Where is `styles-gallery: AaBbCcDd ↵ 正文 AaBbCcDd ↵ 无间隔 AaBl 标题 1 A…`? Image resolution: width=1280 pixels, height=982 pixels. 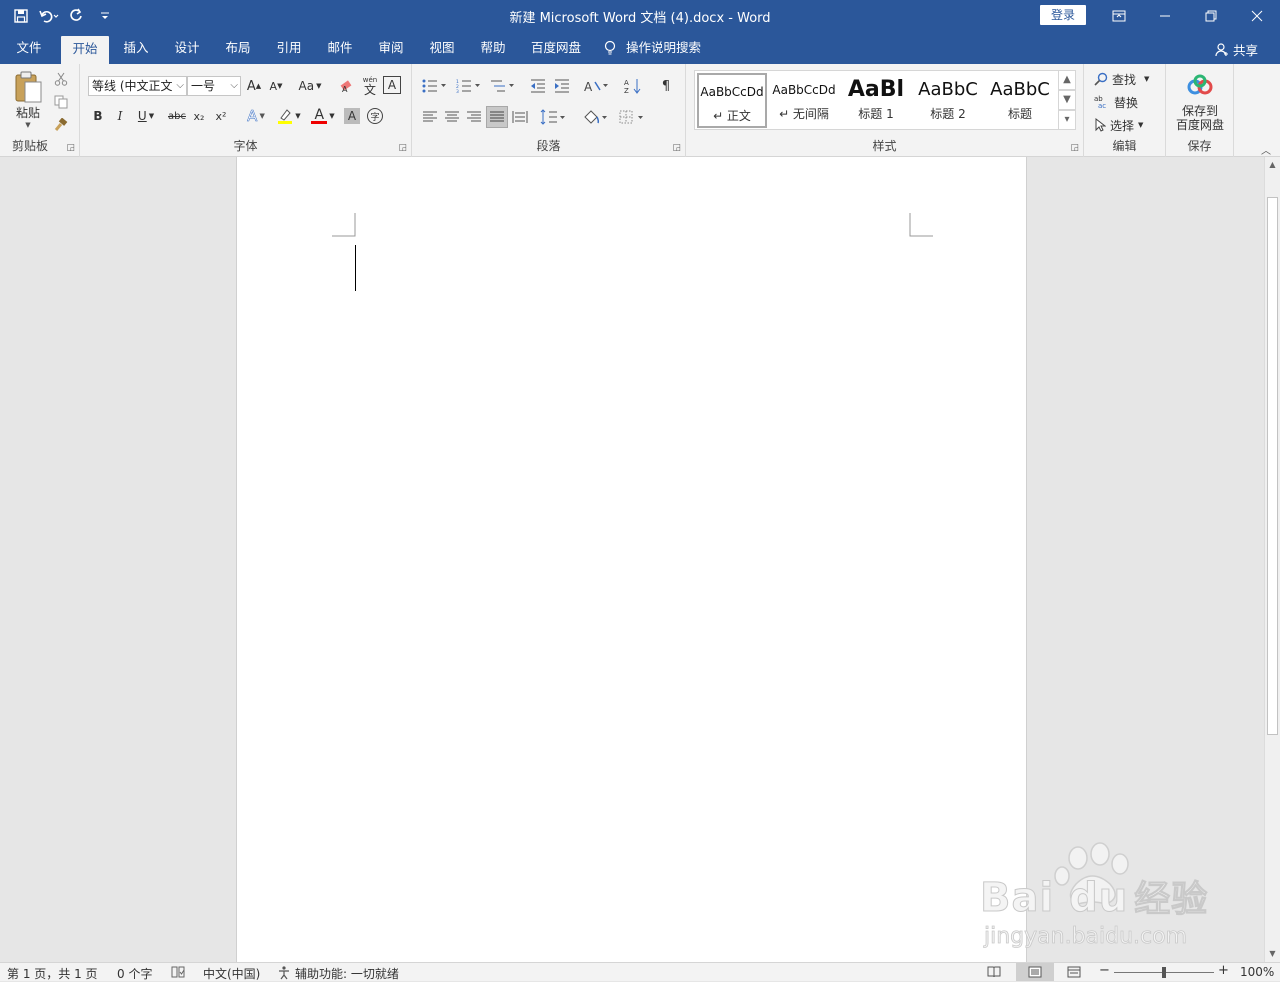
styles-gallery: AaBbCcDd ↵ 正文 AaBbCcDd ↵ 无间隔 AaBl 标题 1 A… is located at coordinates (885, 100).